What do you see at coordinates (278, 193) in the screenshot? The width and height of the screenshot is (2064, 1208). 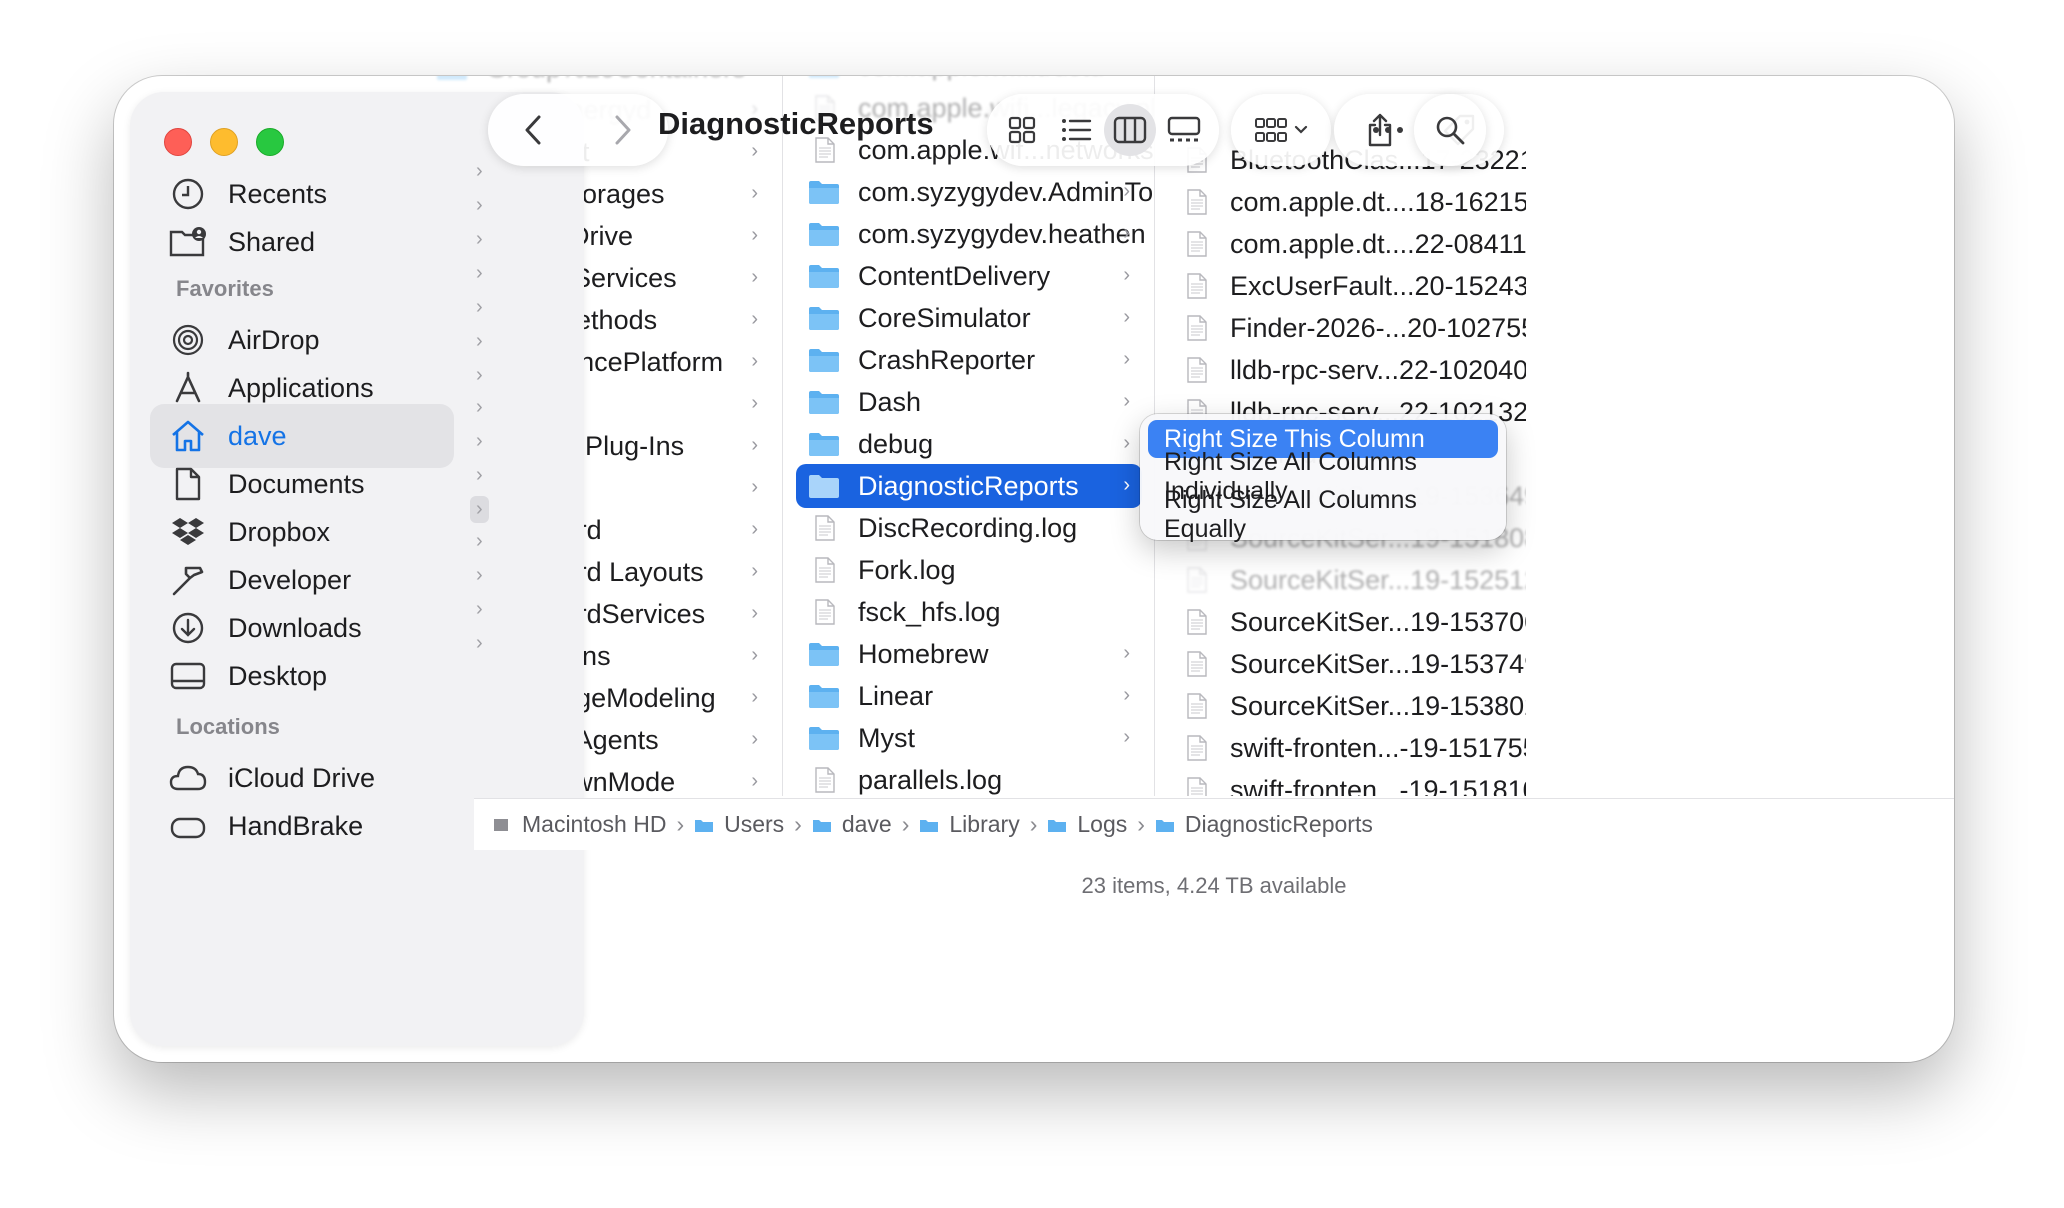 I see `sidebar-item-label: Recents` at bounding box center [278, 193].